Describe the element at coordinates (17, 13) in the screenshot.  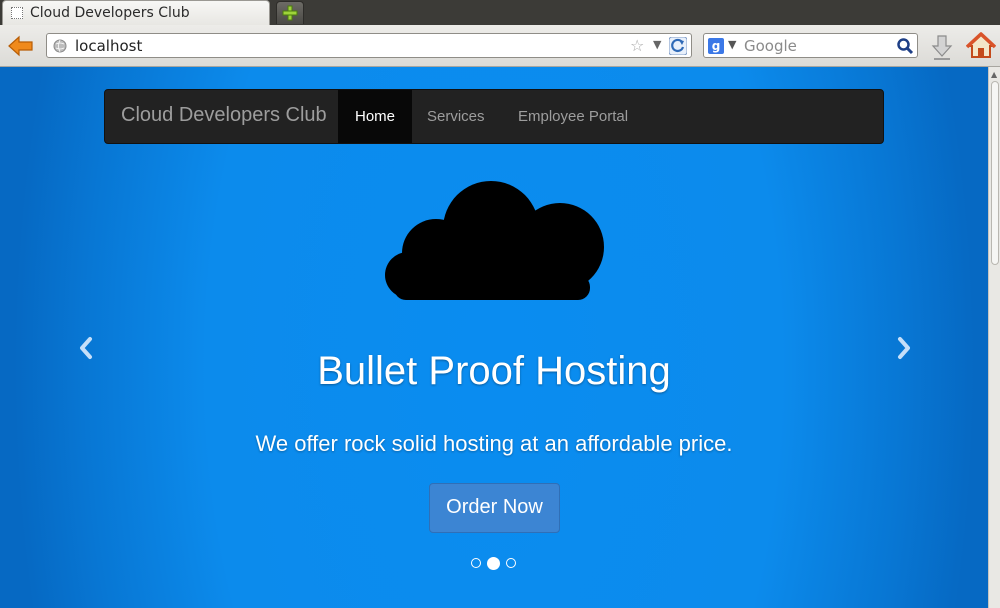
I see `page-favicon-icon` at that location.